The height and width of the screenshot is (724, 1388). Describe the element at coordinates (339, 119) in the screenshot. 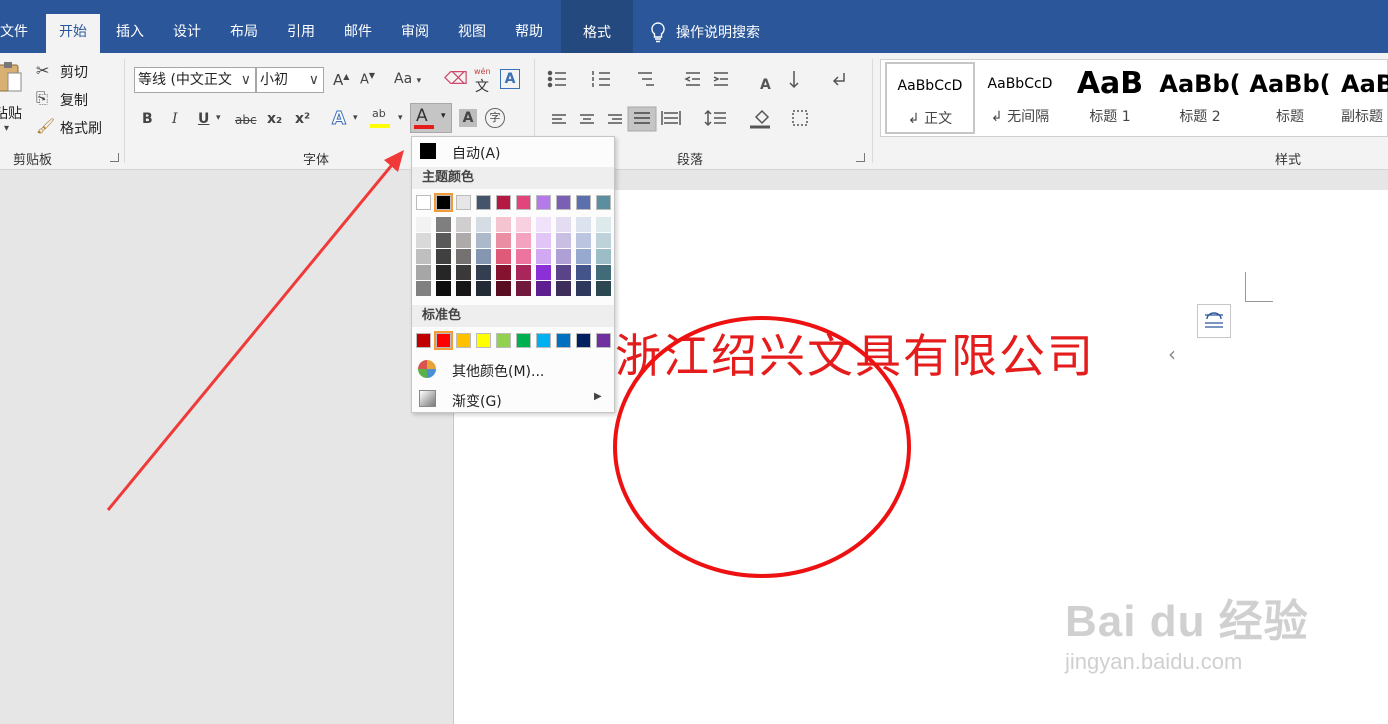

I see `text-effects-button: A` at that location.